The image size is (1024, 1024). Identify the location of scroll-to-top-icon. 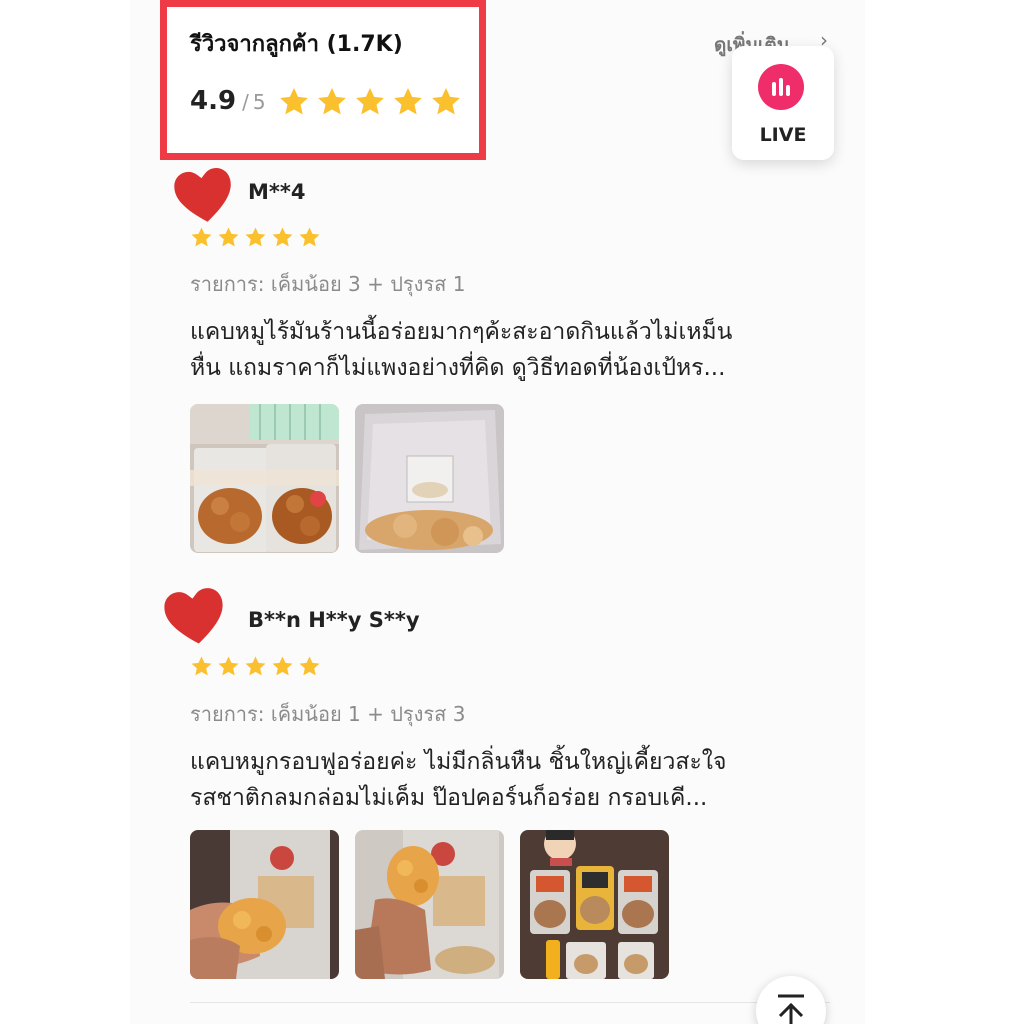
(791, 1009).